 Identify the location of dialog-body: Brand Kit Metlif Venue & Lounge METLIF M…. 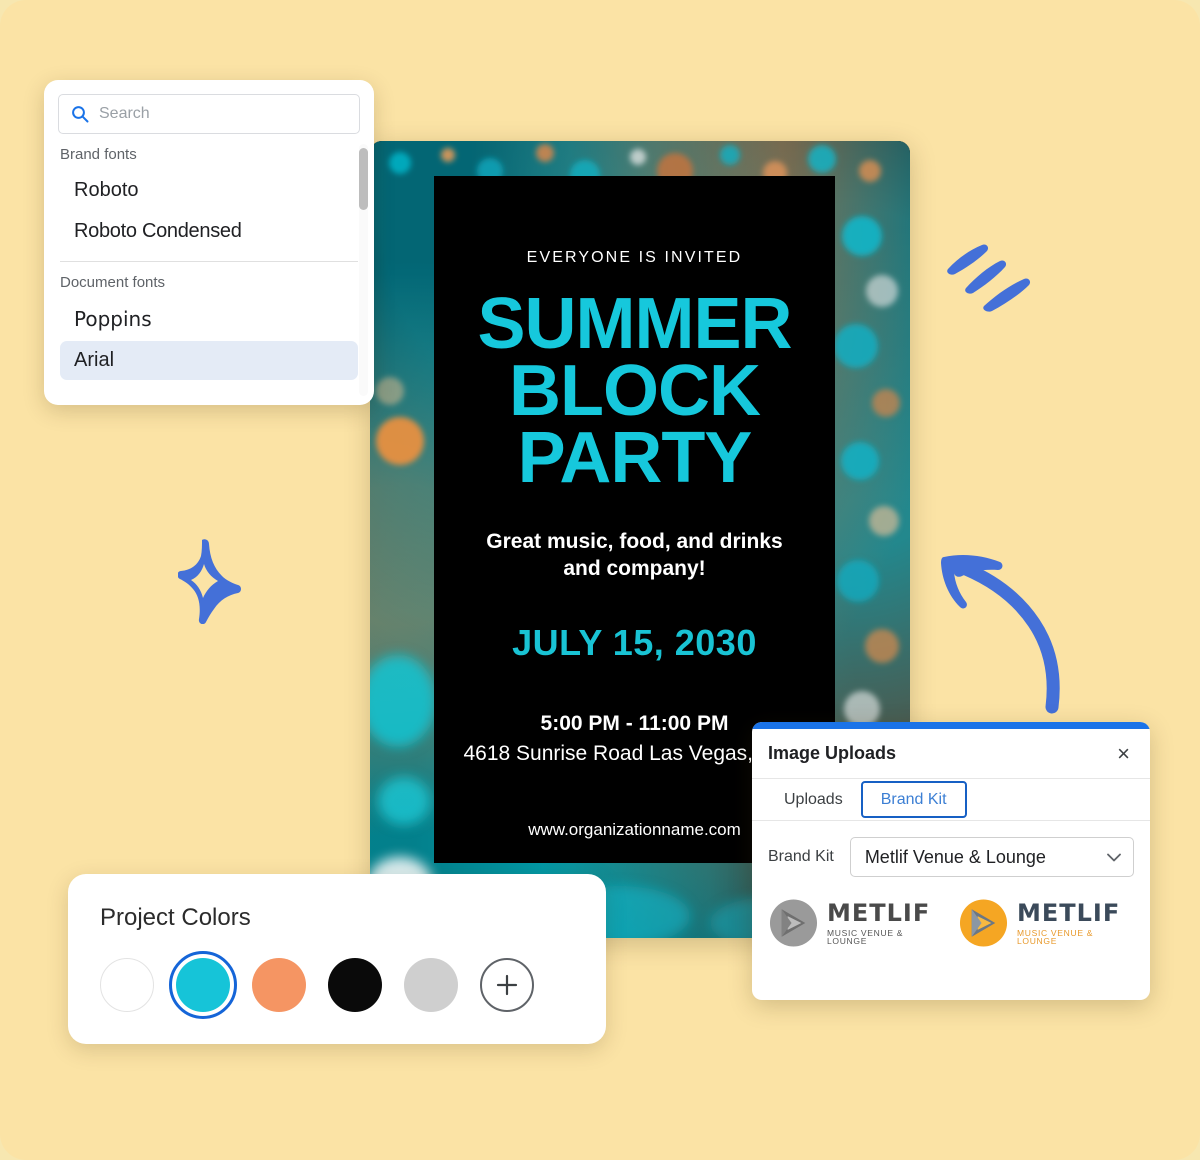
(951, 885).